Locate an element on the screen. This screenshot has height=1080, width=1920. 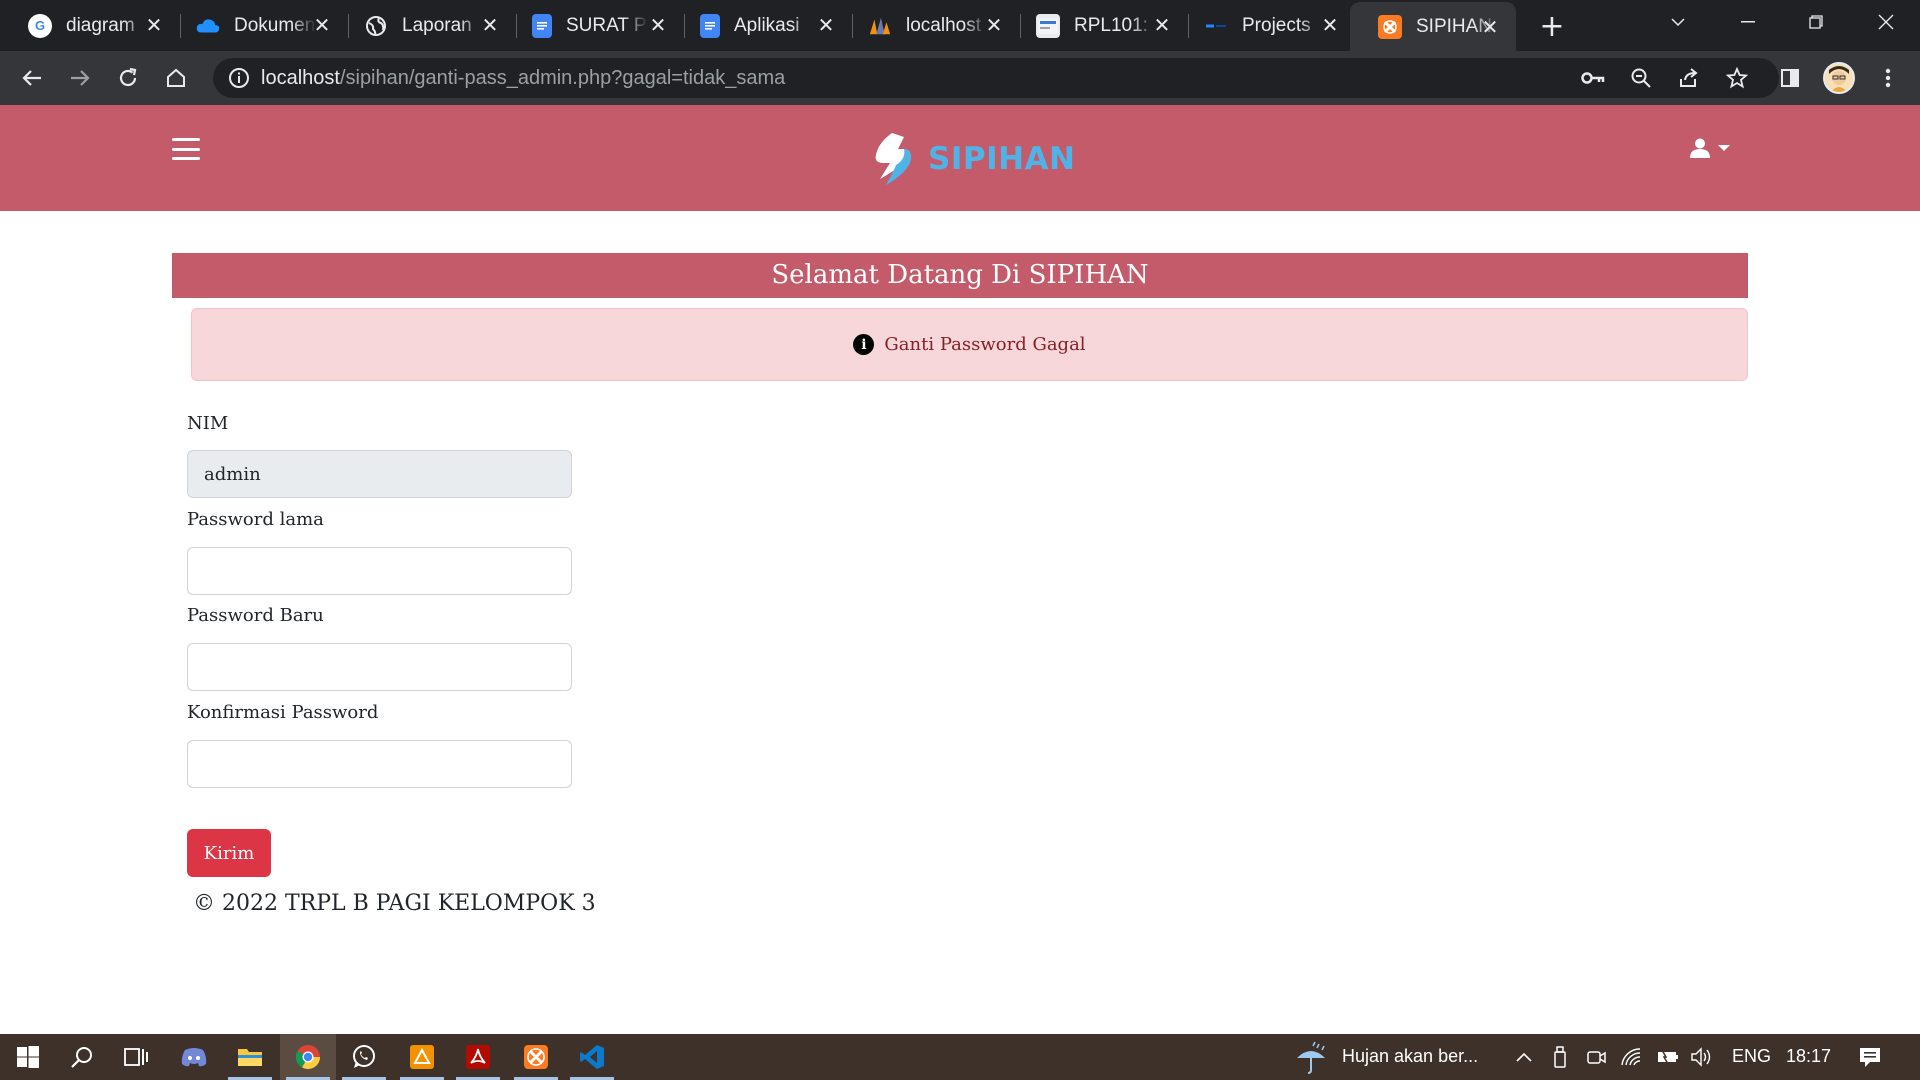
browser-tab: RPL101: ✕ is located at coordinates (1098, 25).